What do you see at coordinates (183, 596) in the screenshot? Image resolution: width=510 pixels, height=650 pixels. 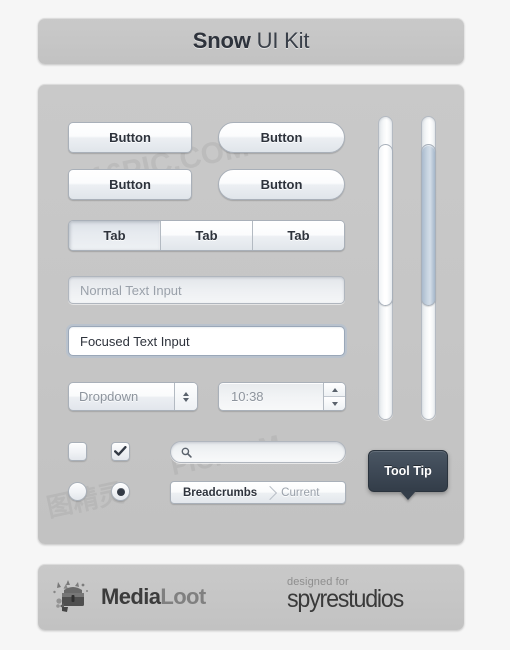 I see `medialoot-part2: Loot` at bounding box center [183, 596].